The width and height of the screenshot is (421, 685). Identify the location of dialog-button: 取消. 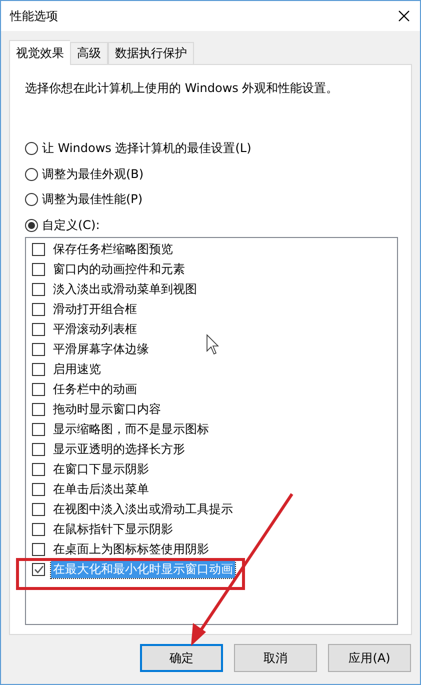
(275, 658).